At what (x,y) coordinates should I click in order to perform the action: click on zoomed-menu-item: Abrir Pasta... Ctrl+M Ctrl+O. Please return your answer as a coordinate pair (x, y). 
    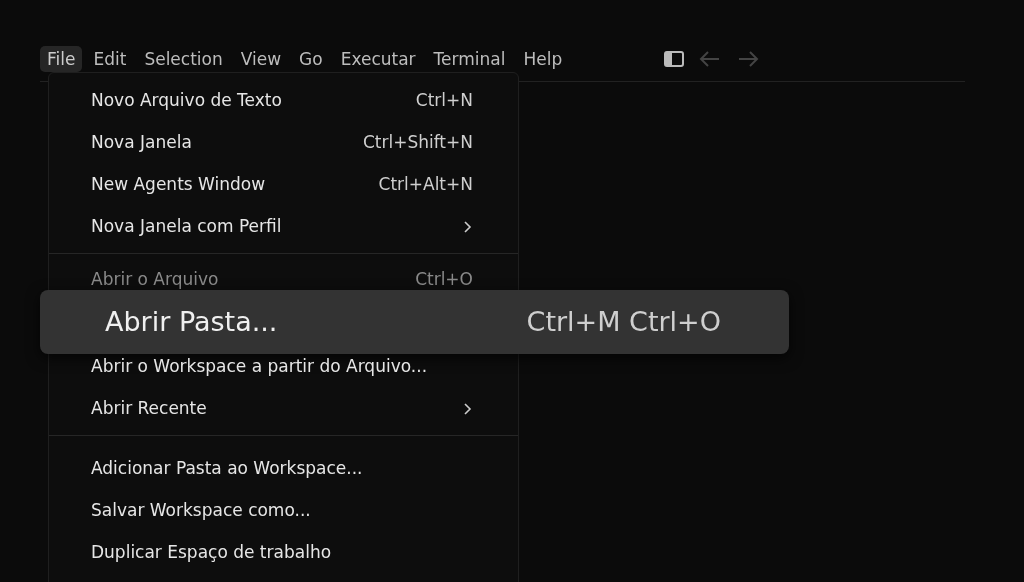
    Looking at the image, I should click on (414, 322).